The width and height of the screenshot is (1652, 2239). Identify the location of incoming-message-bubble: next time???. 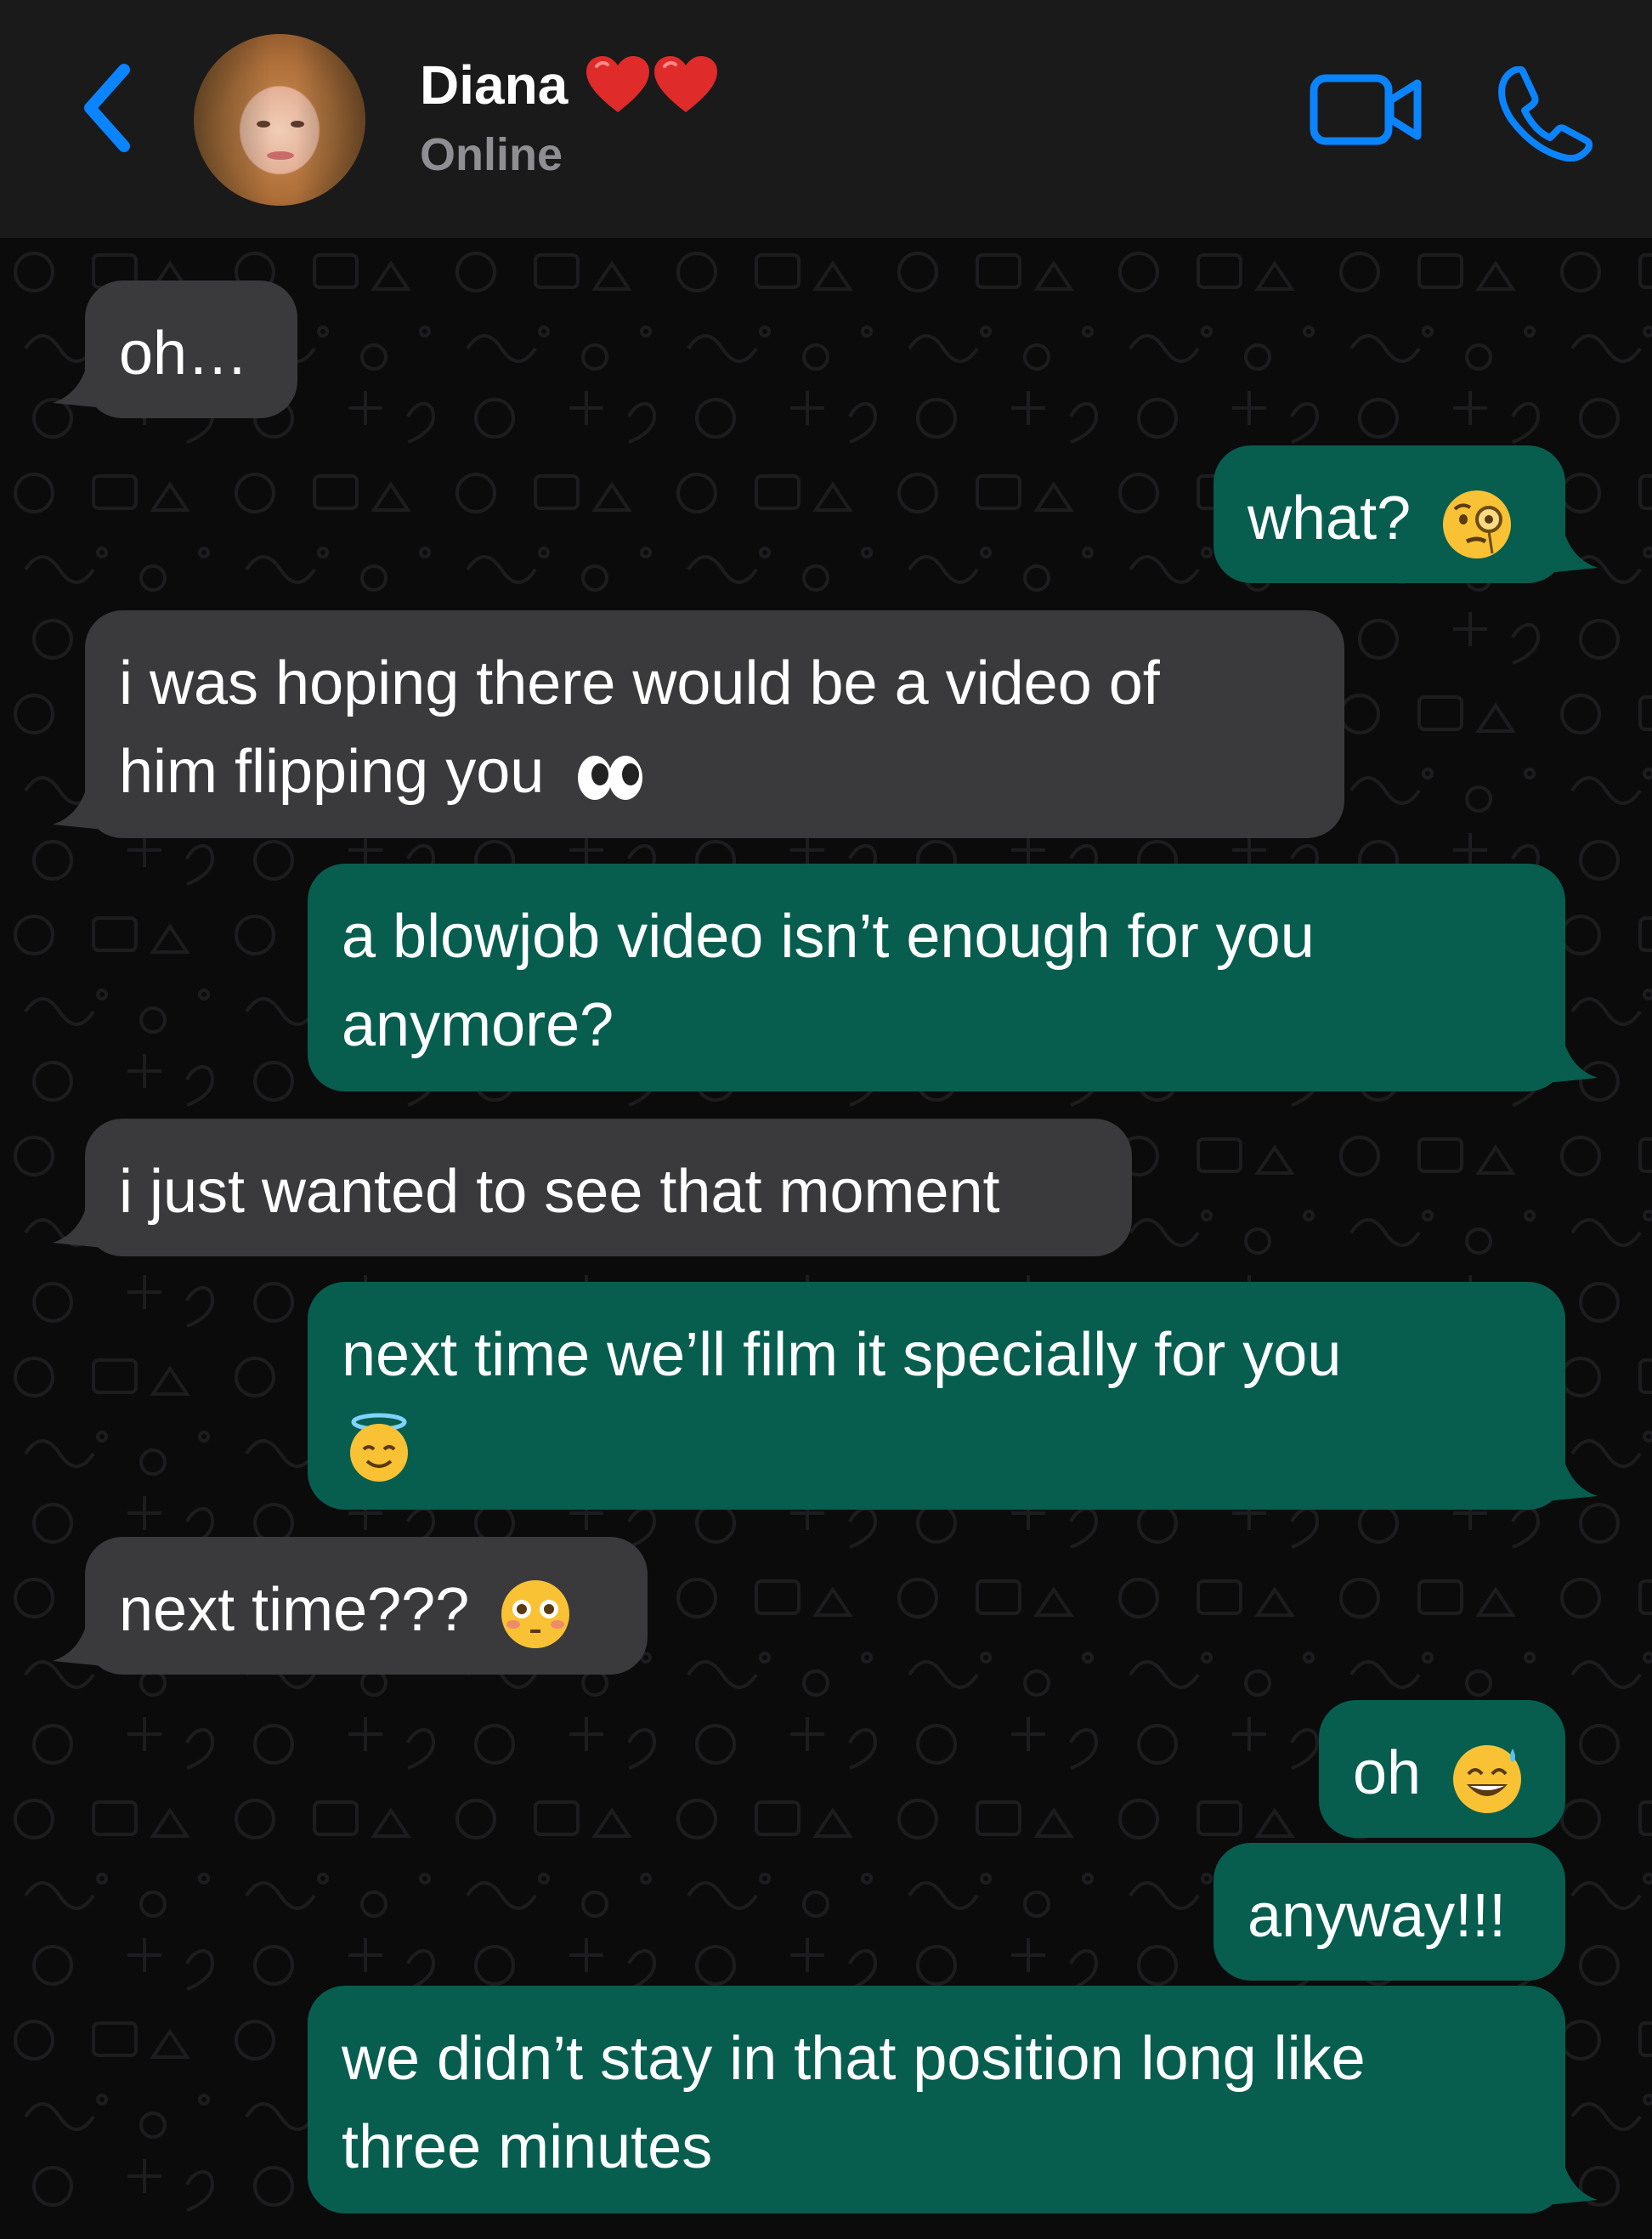
(366, 1606).